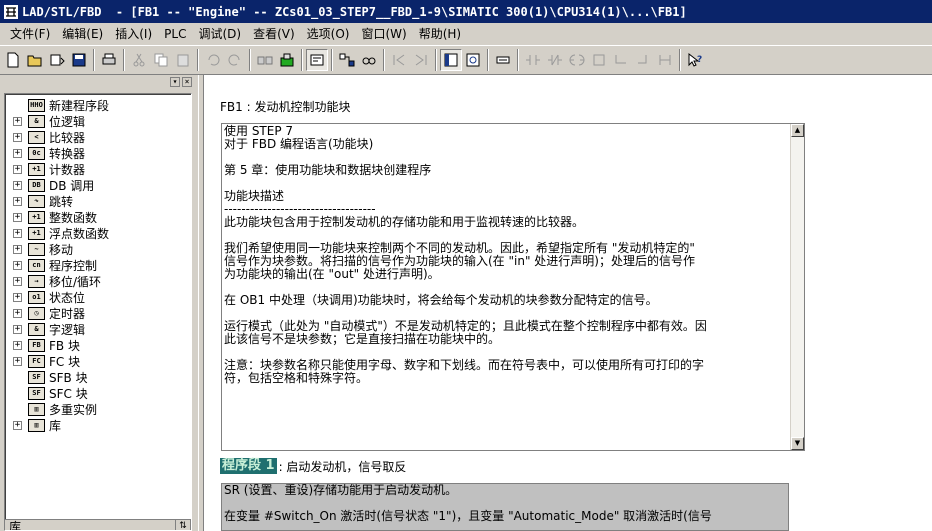 This screenshot has width=932, height=531. What do you see at coordinates (187, 82) in the screenshot?
I see `close-icon: ×` at bounding box center [187, 82].